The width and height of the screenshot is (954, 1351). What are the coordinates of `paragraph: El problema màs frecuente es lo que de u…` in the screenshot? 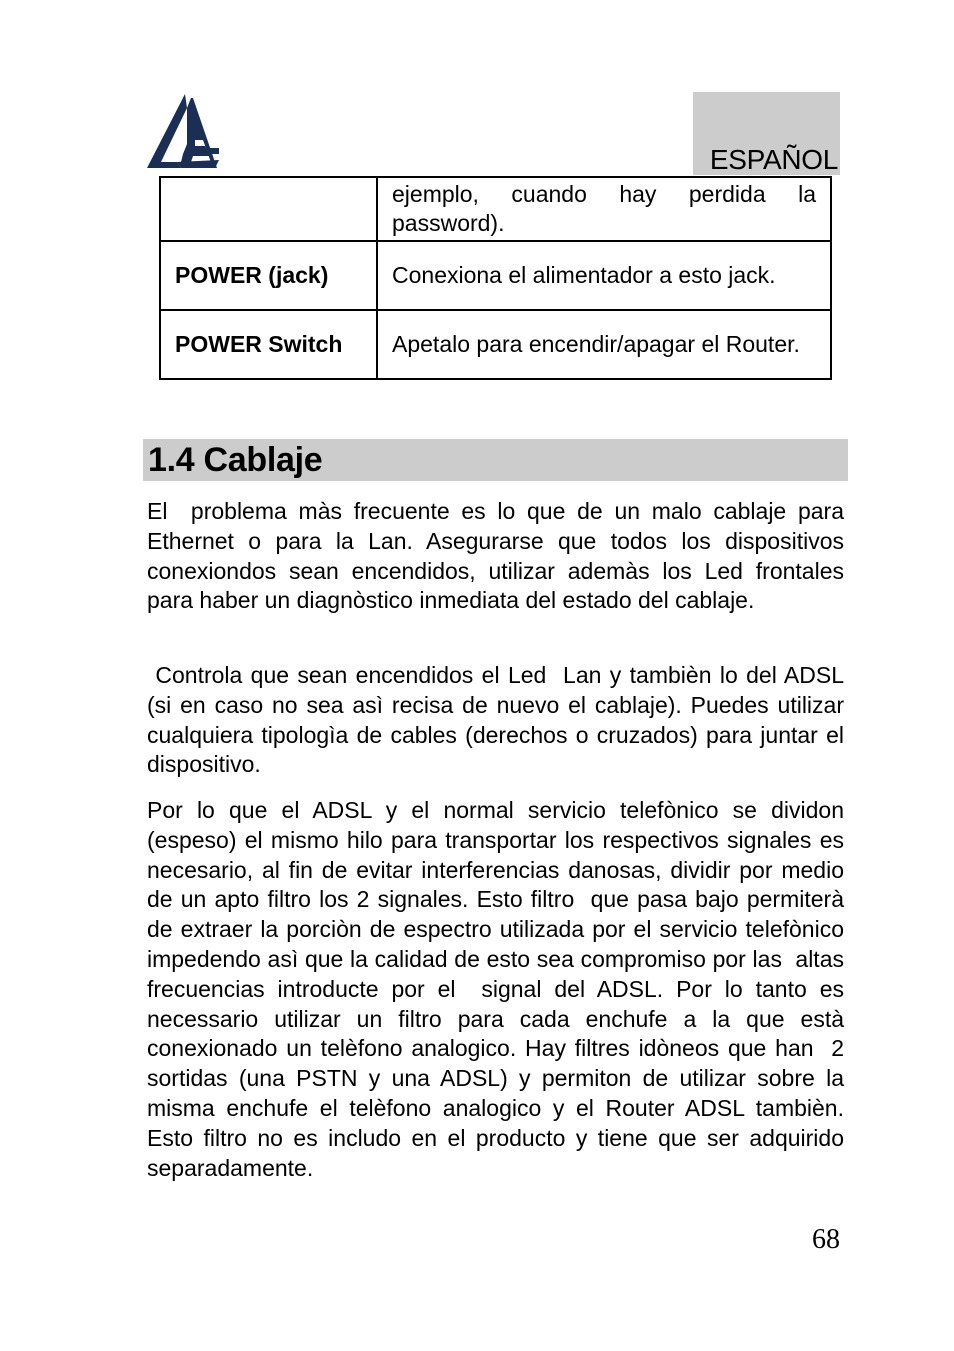 It's located at (495, 556).